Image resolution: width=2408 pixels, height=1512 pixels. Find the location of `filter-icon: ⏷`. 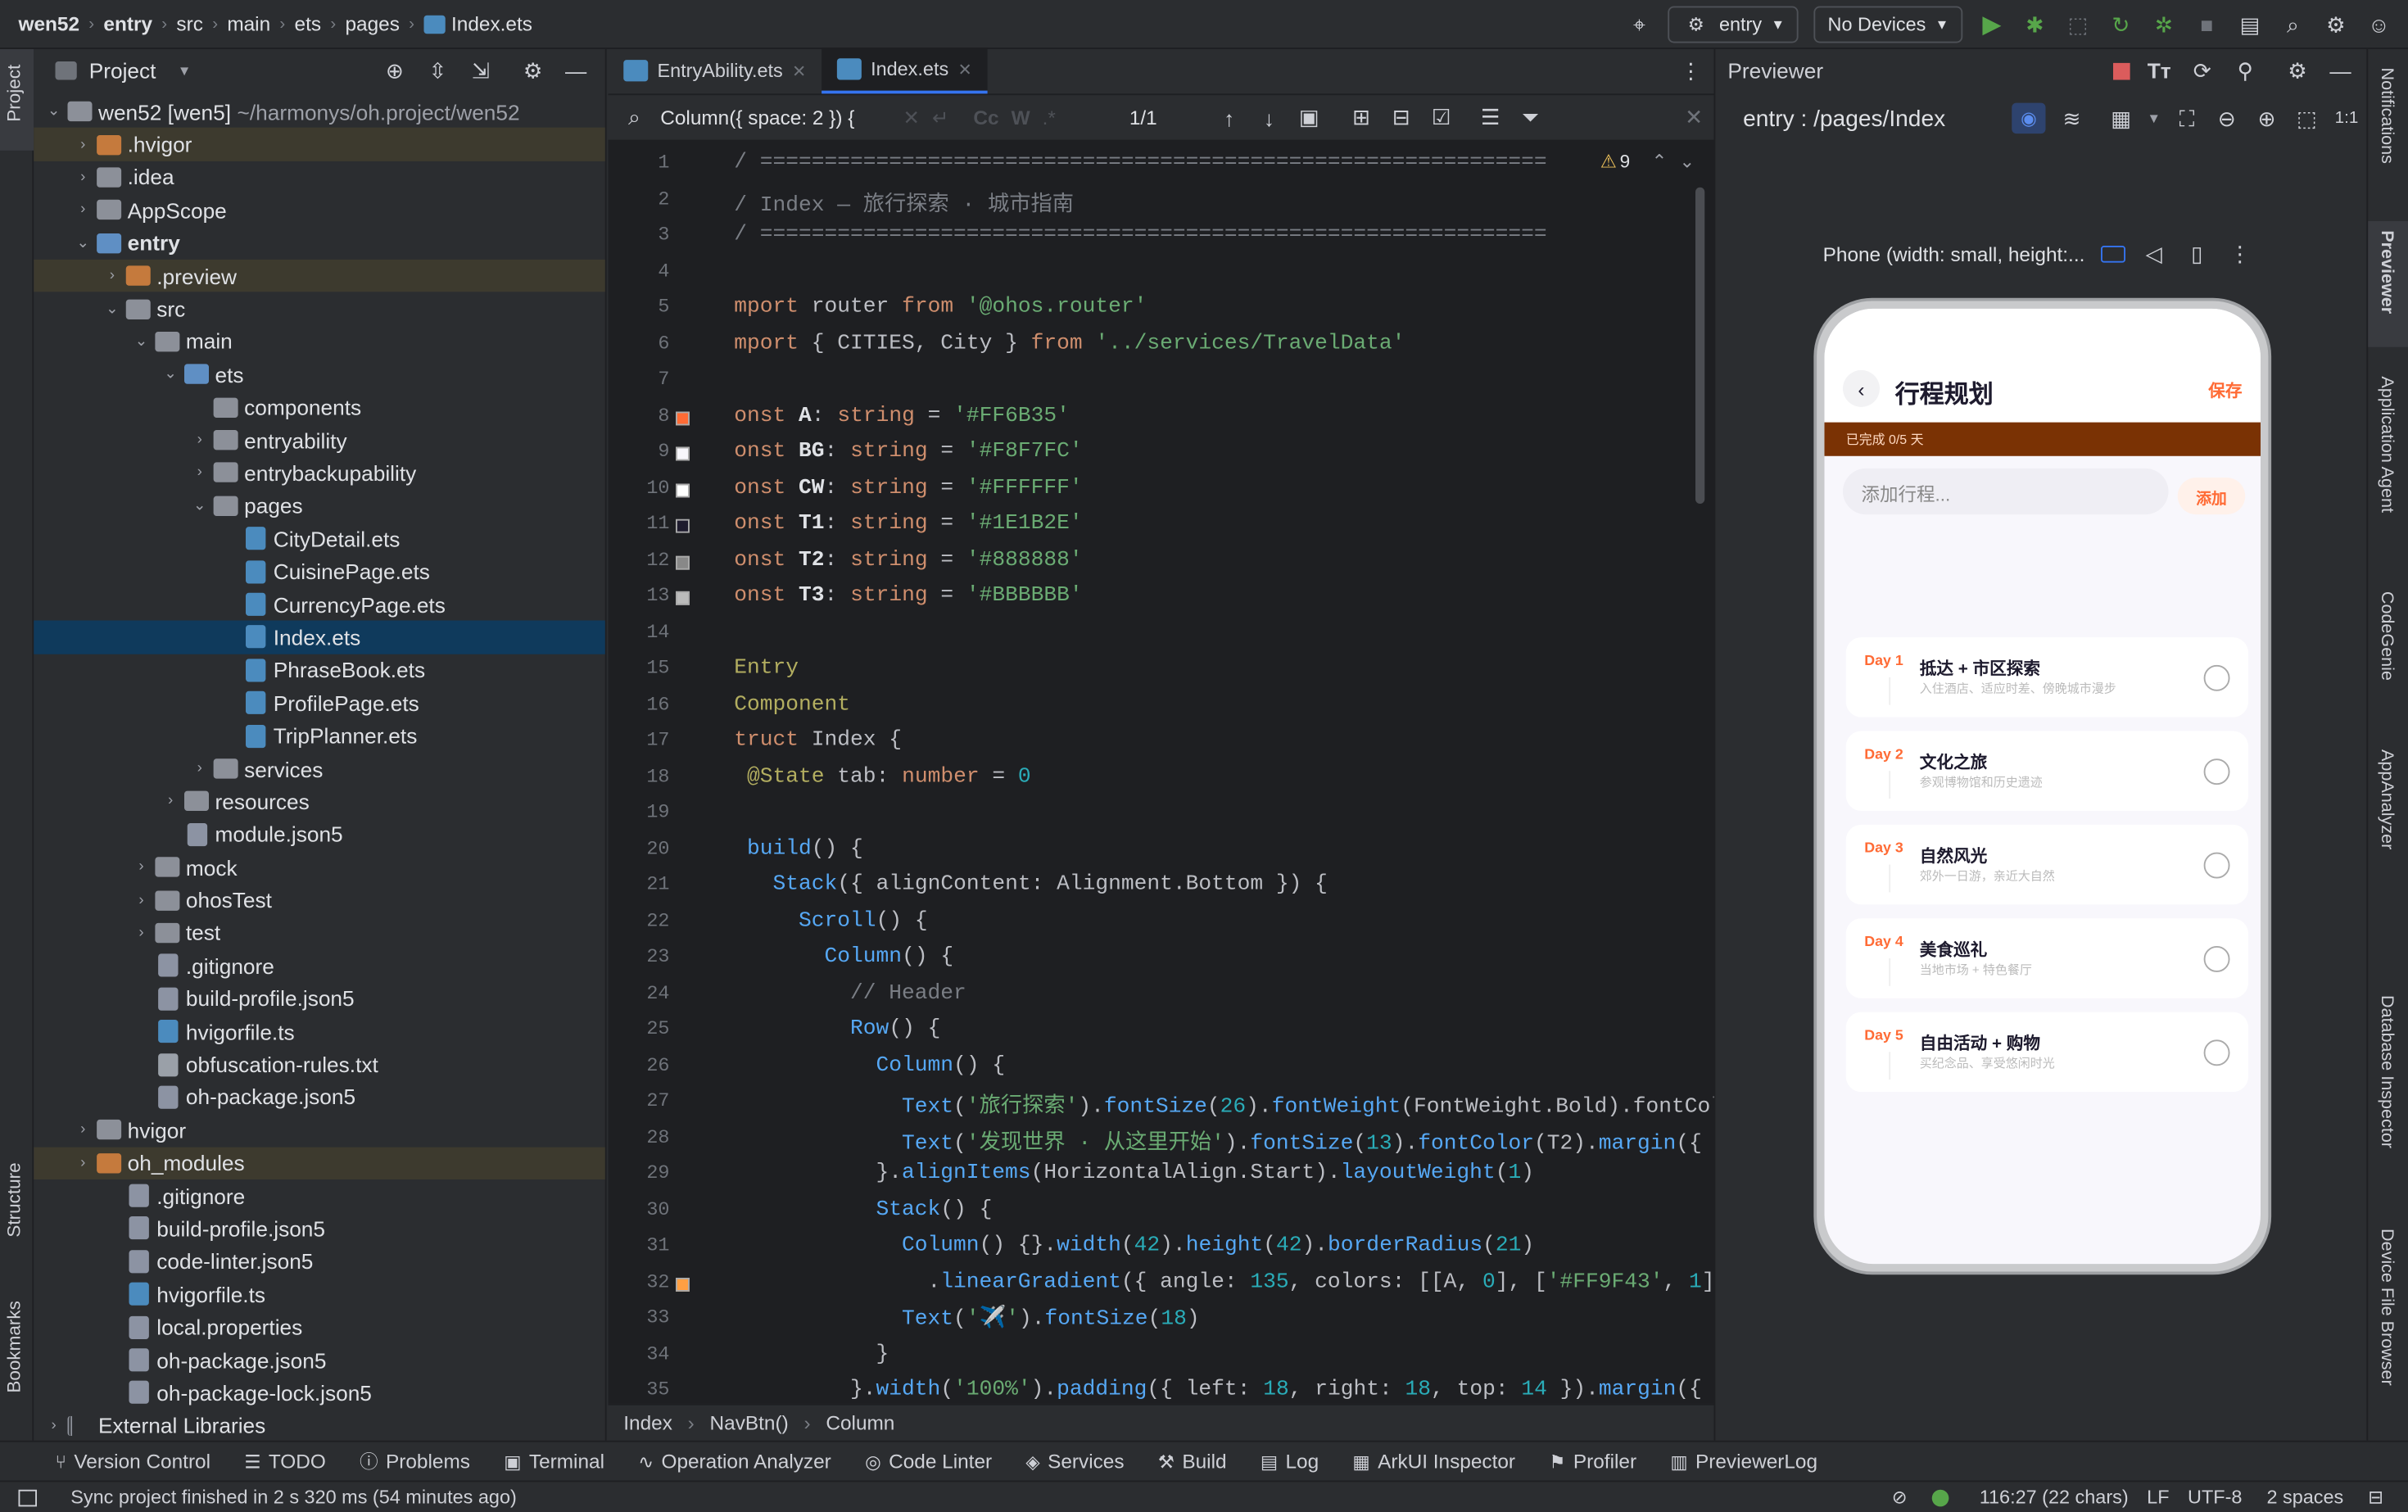

filter-icon: ⏷ is located at coordinates (1530, 118).